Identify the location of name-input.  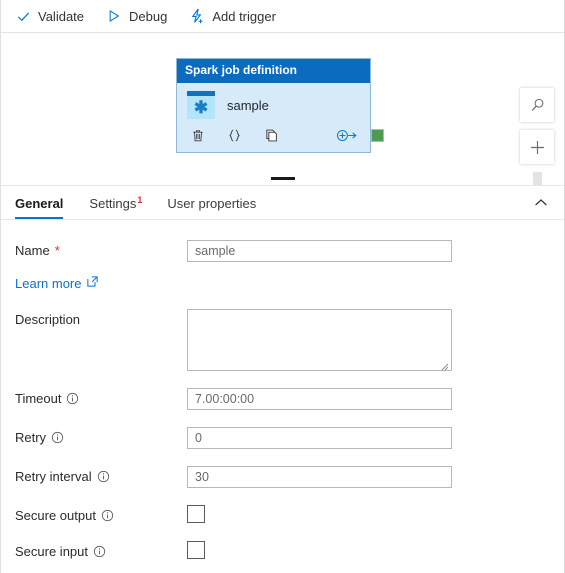
(319, 251).